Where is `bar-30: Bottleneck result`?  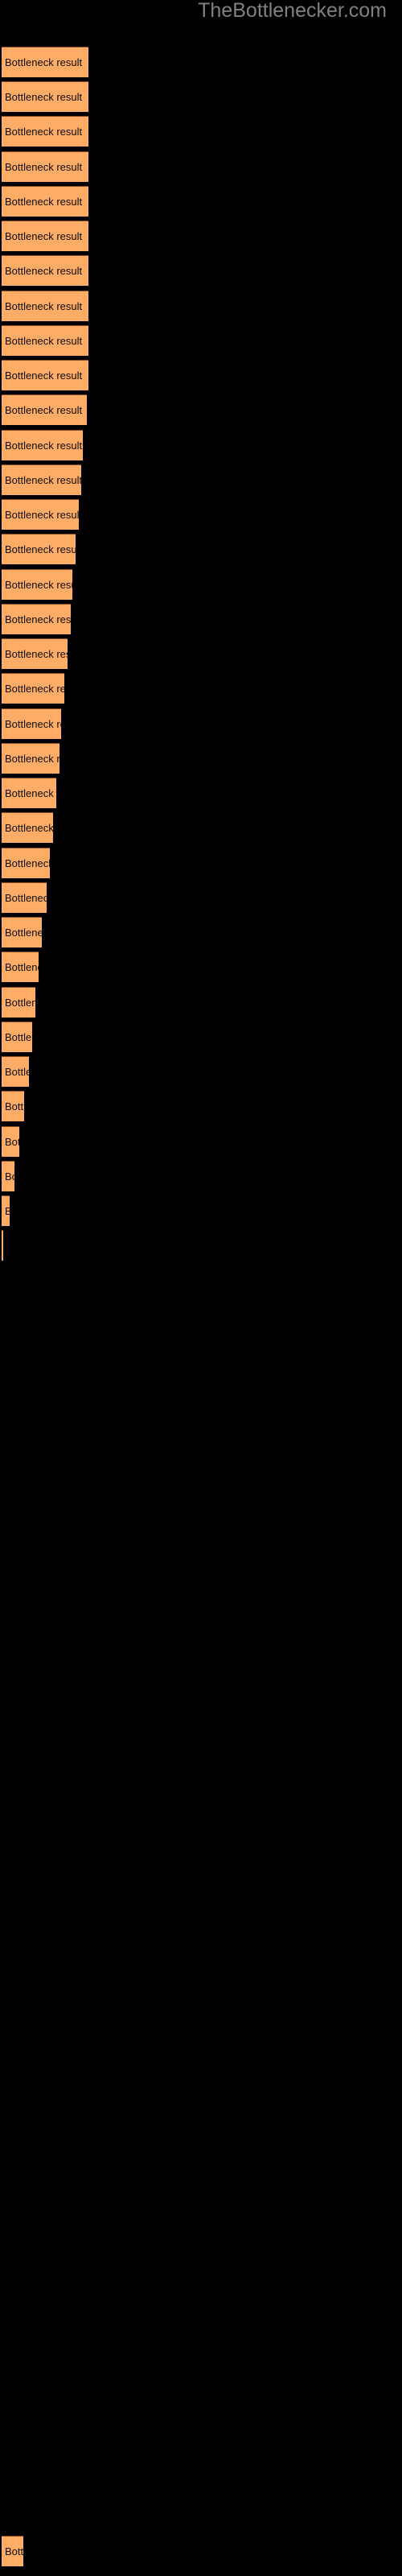
bar-30: Bottleneck result is located at coordinates (15, 1071).